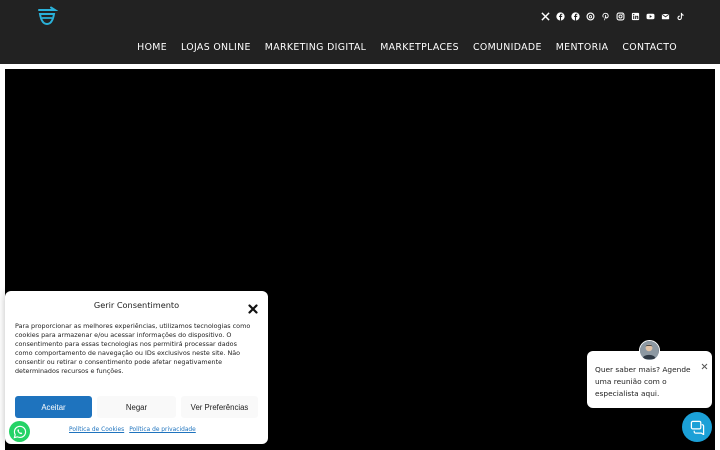 This screenshot has height=450, width=720. What do you see at coordinates (613, 16) in the screenshot?
I see `social-links` at bounding box center [613, 16].